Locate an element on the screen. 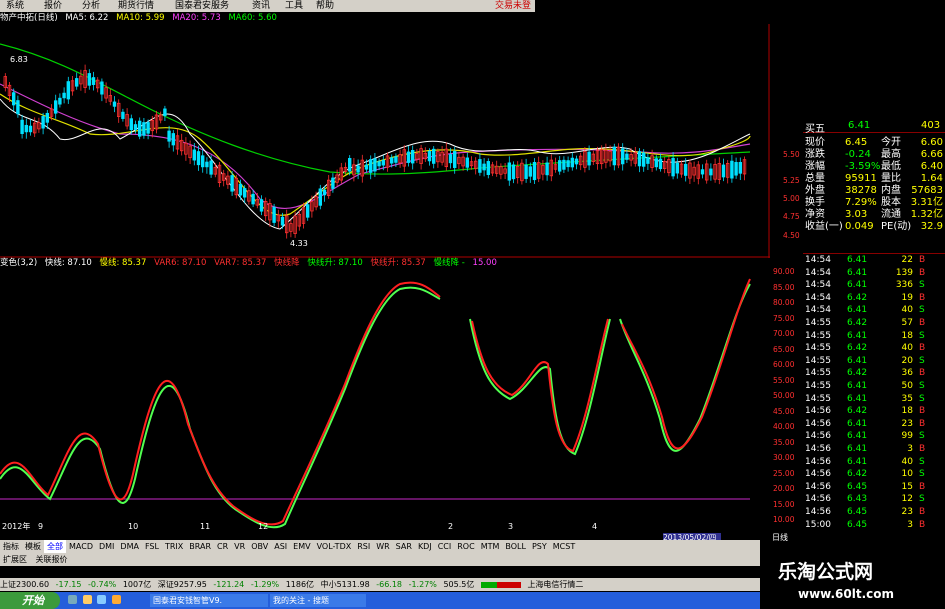 The width and height of the screenshot is (945, 609). indicator-tab: 模板 is located at coordinates (33, 546).